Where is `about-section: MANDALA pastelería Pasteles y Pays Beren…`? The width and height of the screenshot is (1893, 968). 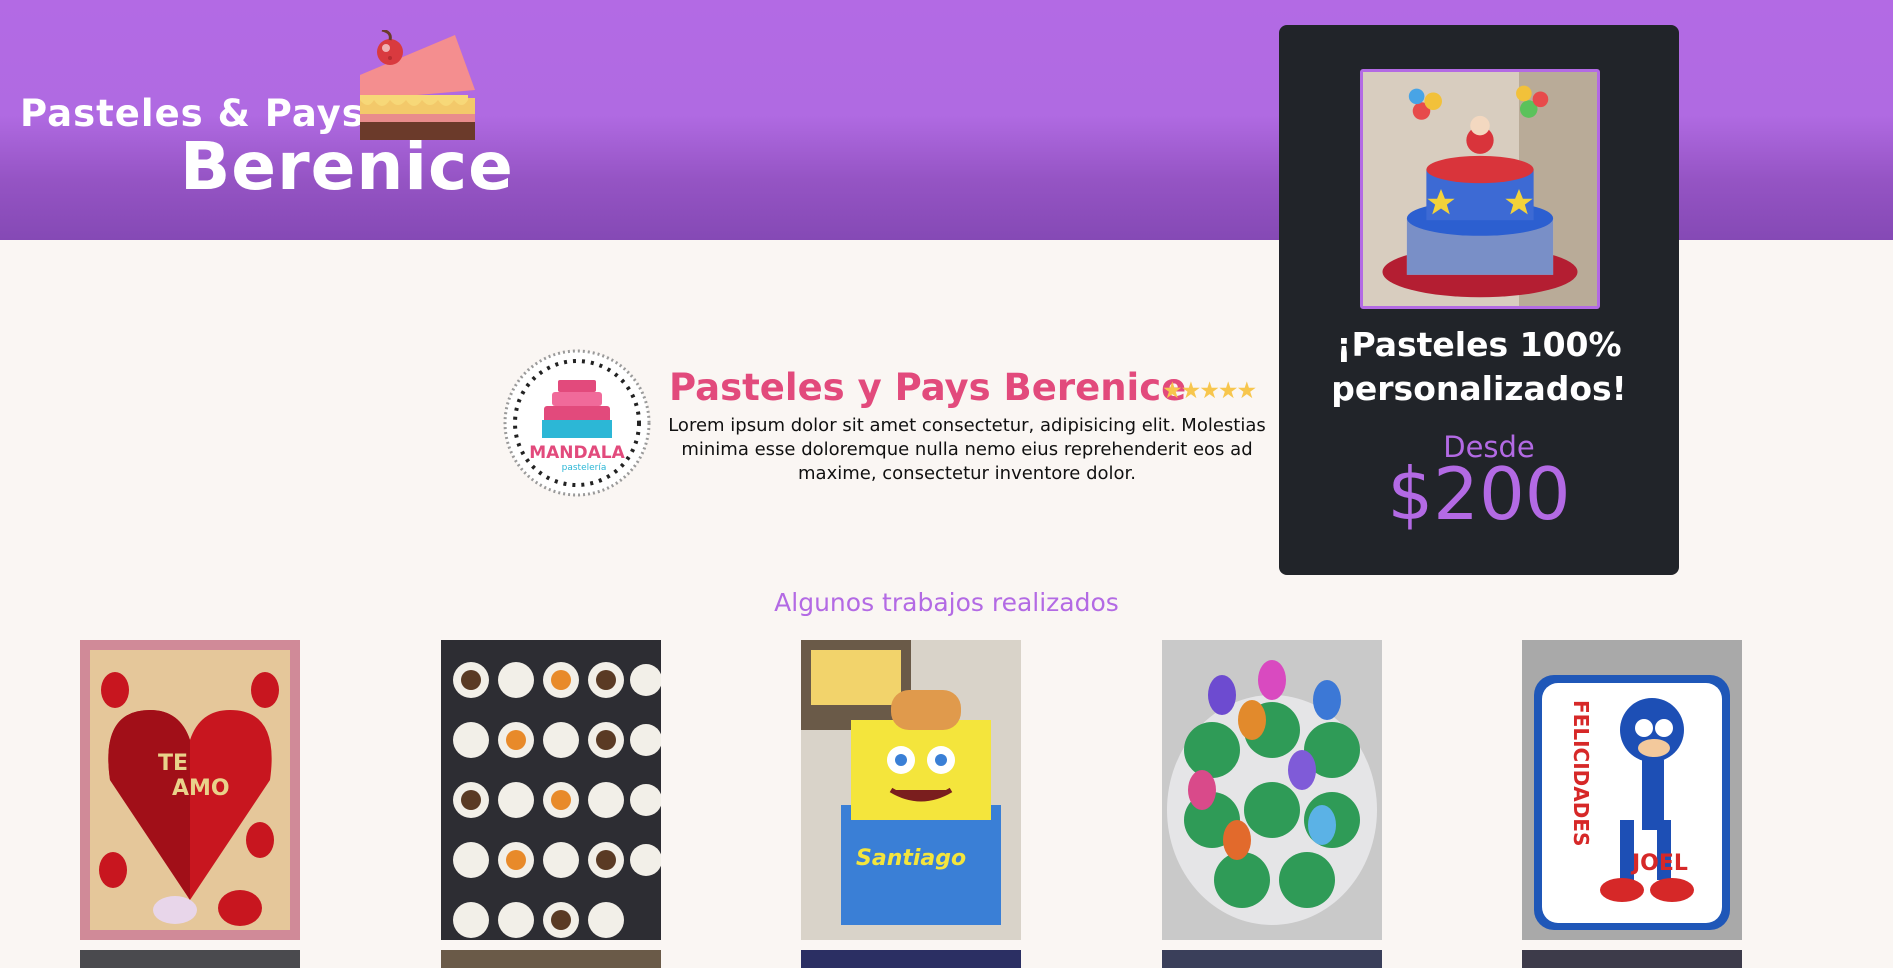
about-section: MANDALA pastelería Pasteles y Pays Beren… is located at coordinates (887, 423).